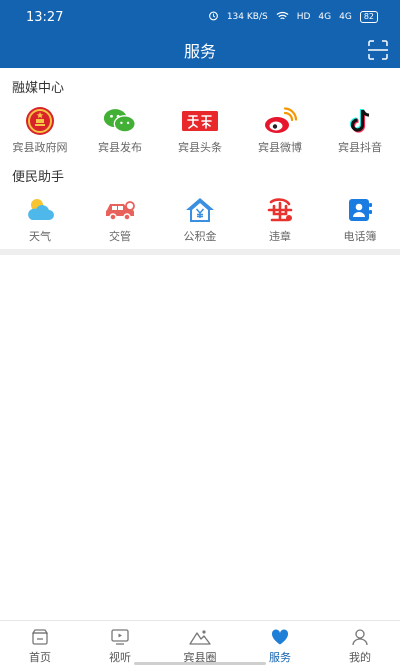 Image resolution: width=400 pixels, height=666 pixels. I want to click on media-item-wechat: 宾县发布, so click(120, 130).